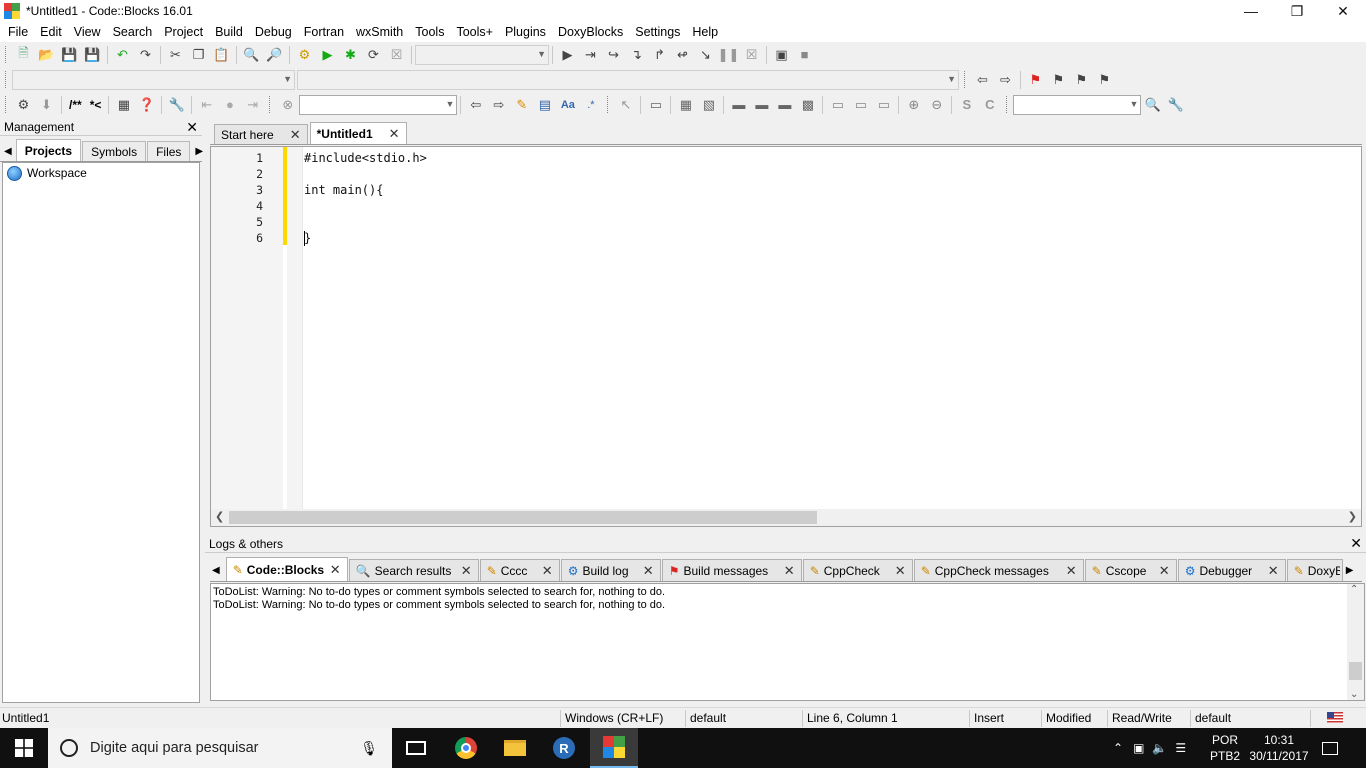  Describe the element at coordinates (75, 105) in the screenshot. I see `doc-comment-button: /**` at that location.